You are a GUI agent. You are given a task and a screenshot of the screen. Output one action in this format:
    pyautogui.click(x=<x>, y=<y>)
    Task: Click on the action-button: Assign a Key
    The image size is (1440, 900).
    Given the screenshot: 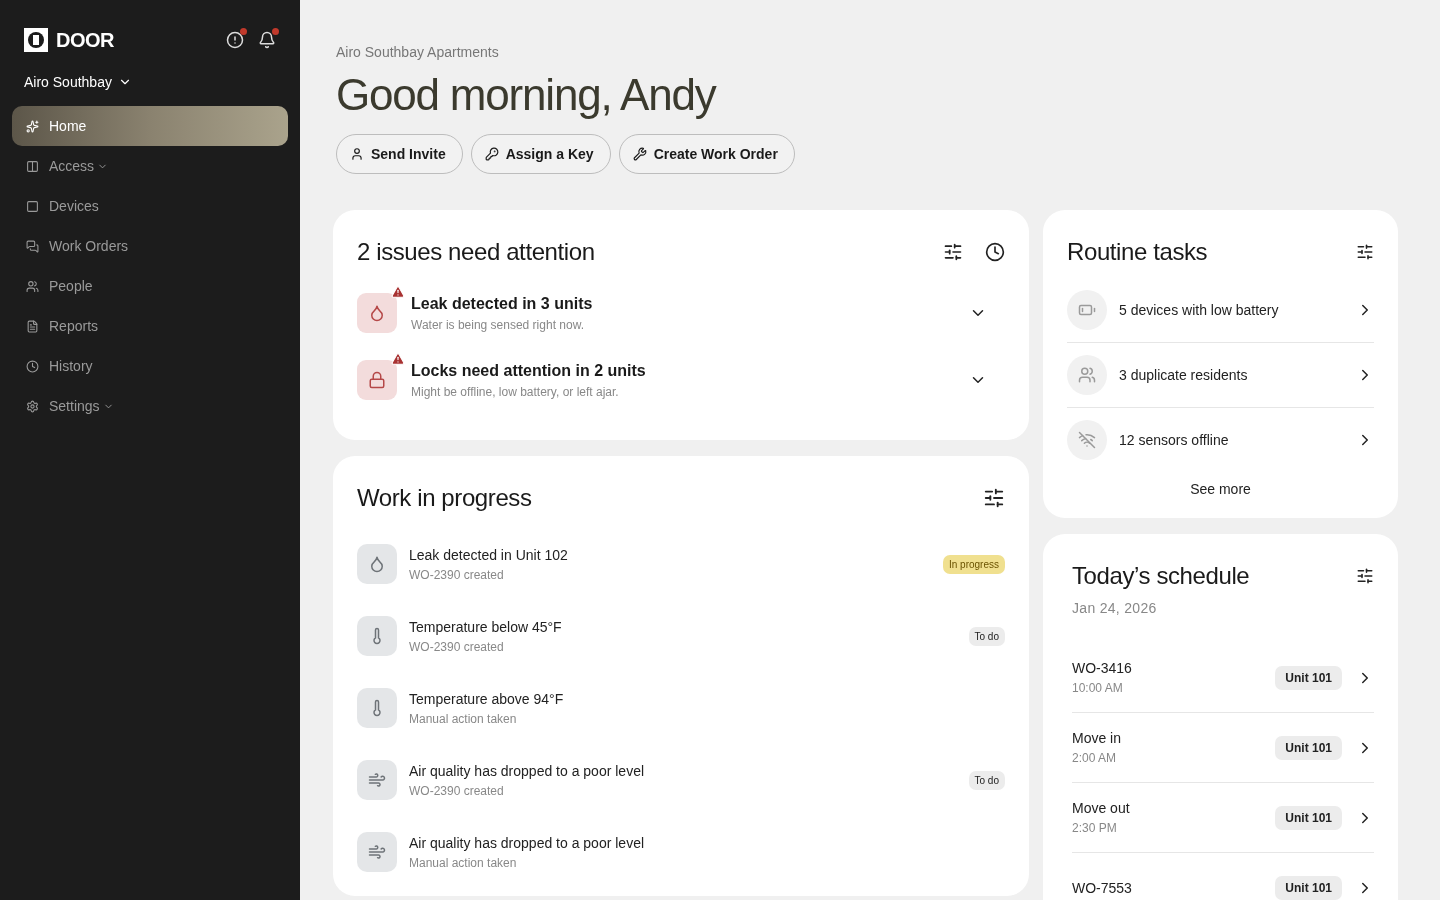 What is the action you would take?
    pyautogui.click(x=540, y=154)
    